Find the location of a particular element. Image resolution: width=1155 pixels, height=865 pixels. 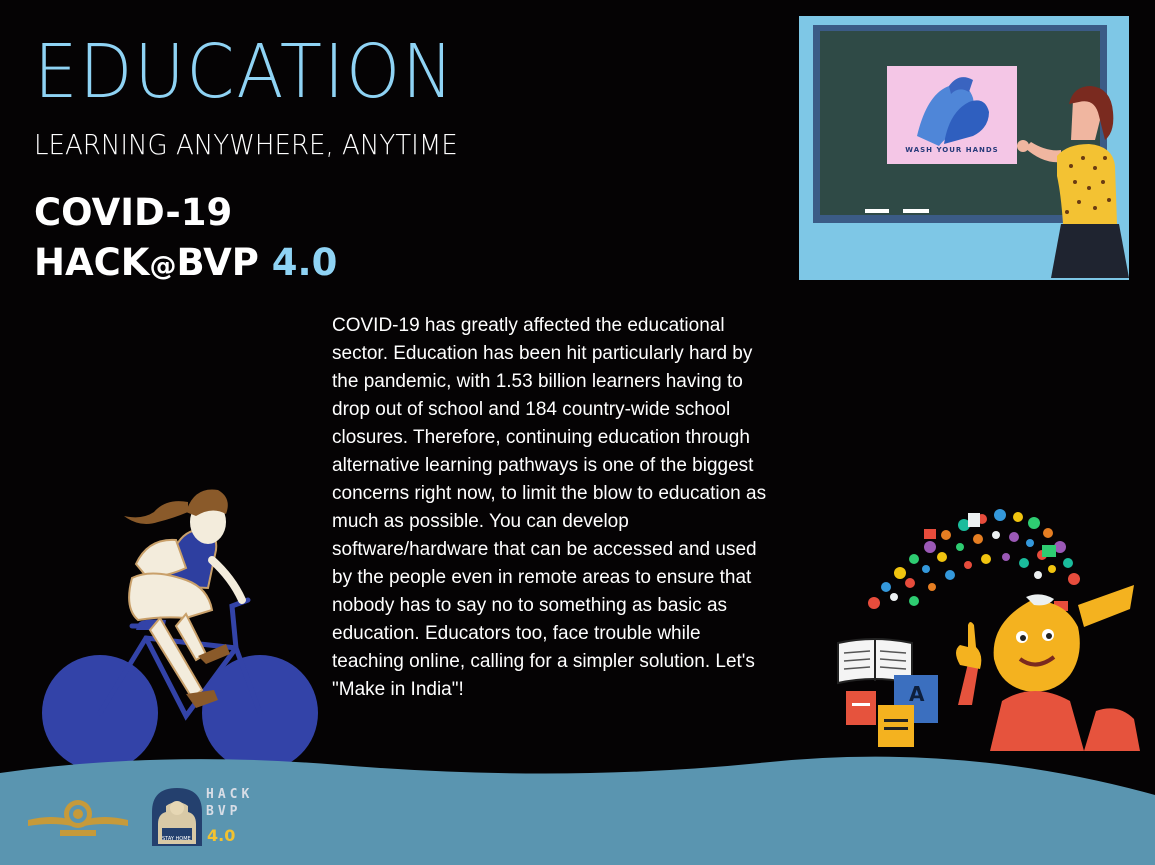

hack-heading: HACK@BVP 4.0 is located at coordinates (185, 265).